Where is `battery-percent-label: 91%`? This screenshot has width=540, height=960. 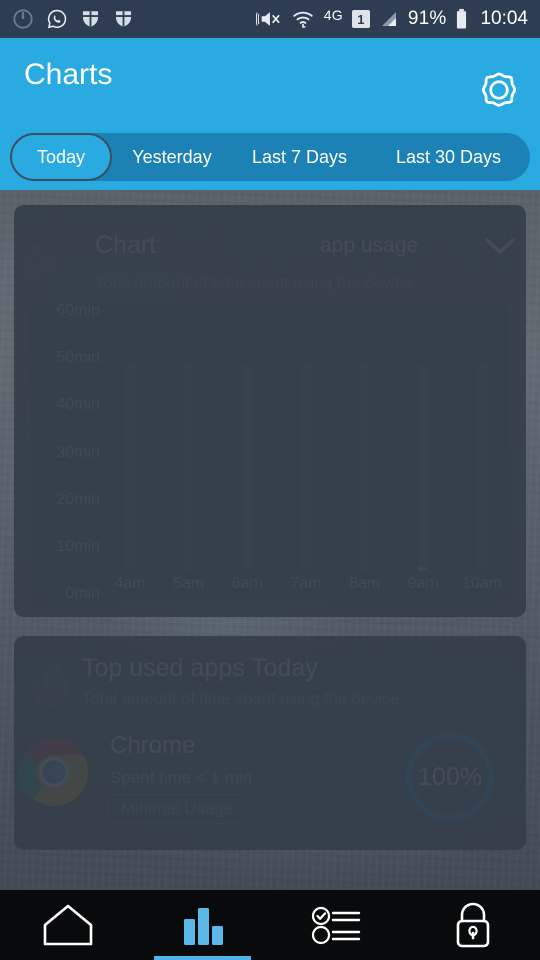
battery-percent-label: 91% is located at coordinates (427, 18).